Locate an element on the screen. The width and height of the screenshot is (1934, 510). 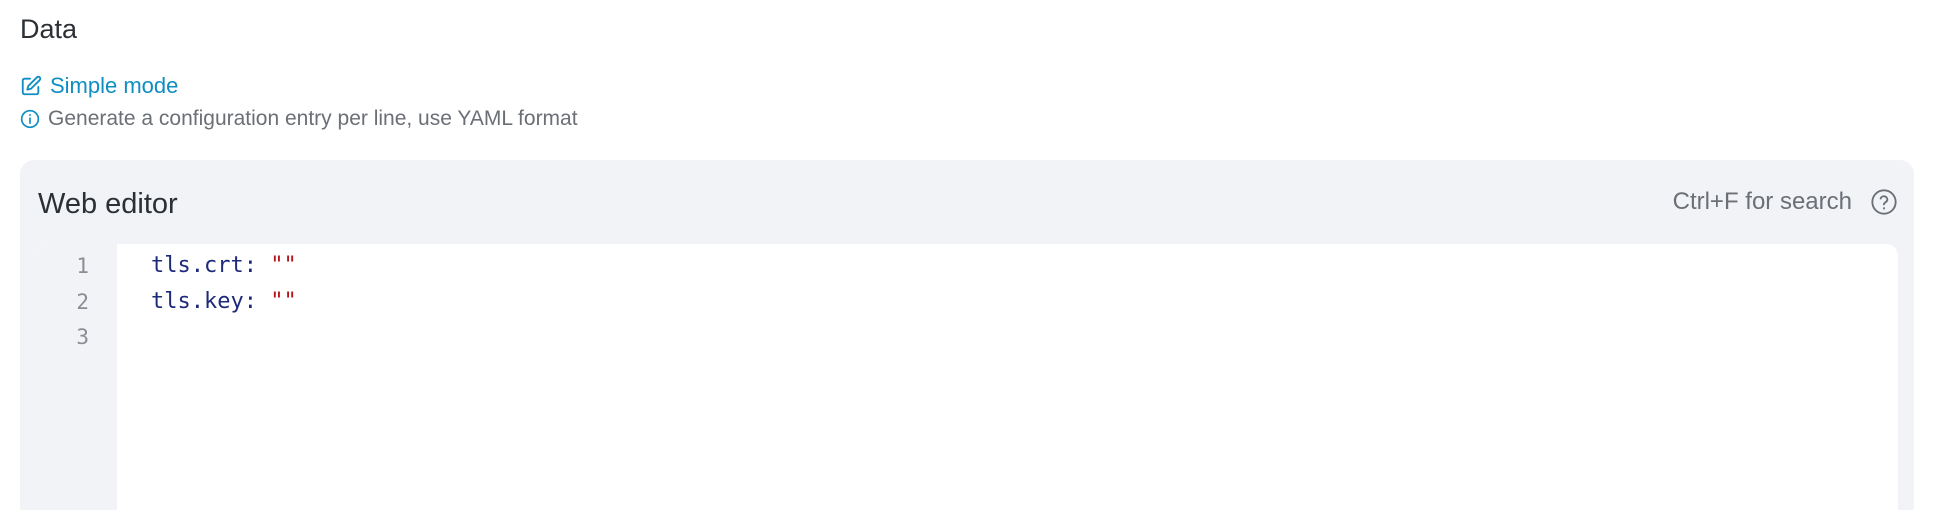
editor-title: Web editor is located at coordinates (108, 204).